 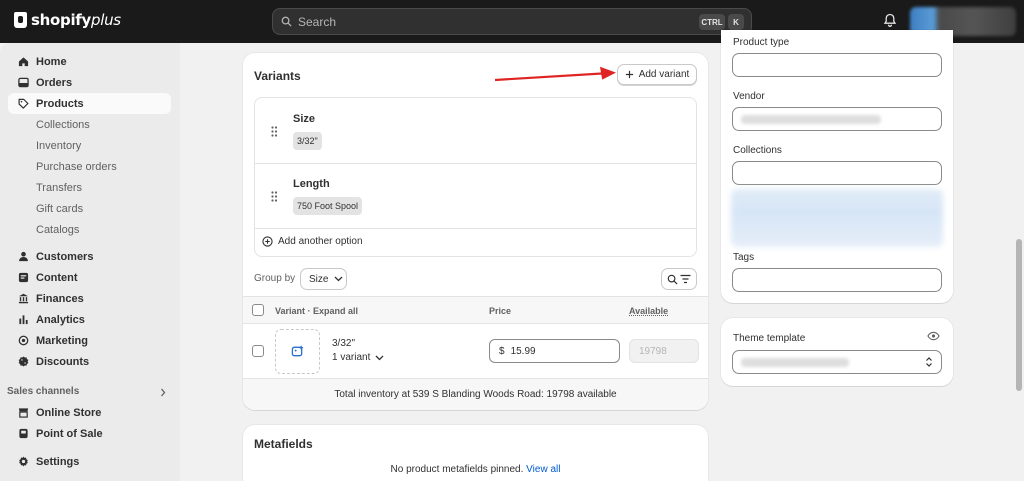 What do you see at coordinates (297, 351) in the screenshot?
I see `variant-image-upload` at bounding box center [297, 351].